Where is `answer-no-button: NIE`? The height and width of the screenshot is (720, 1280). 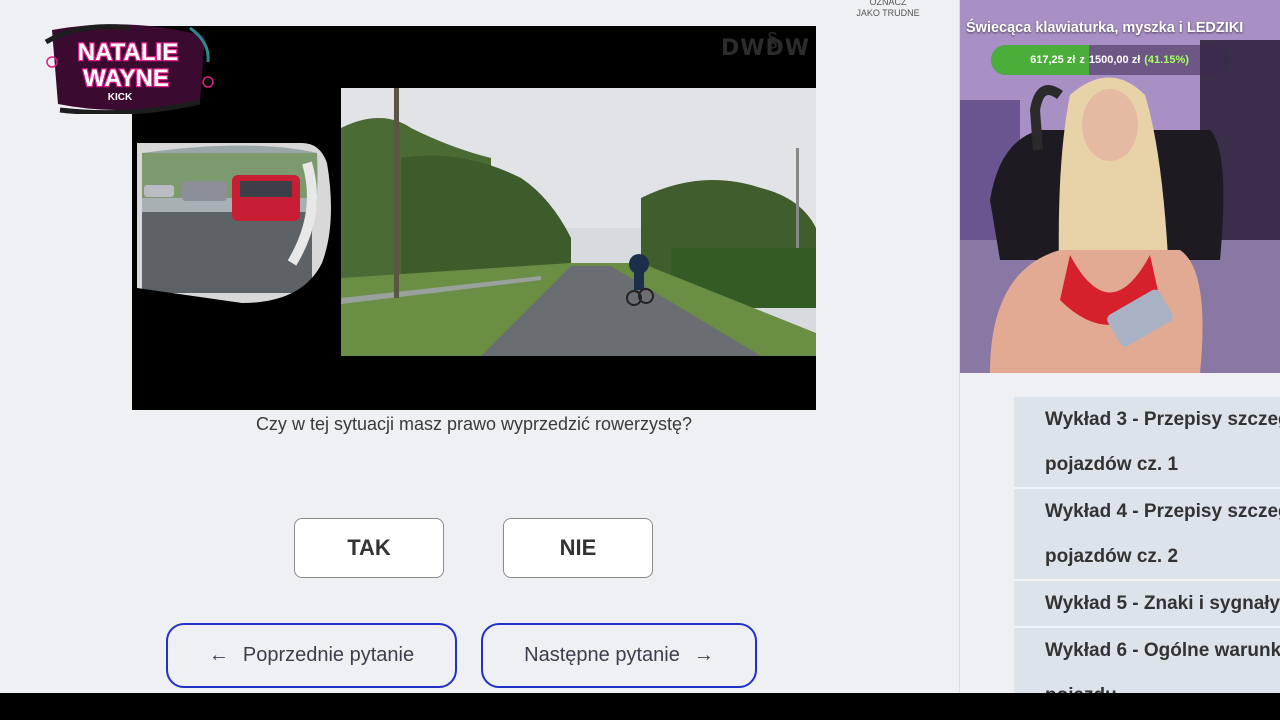
answer-no-button: NIE is located at coordinates (578, 548).